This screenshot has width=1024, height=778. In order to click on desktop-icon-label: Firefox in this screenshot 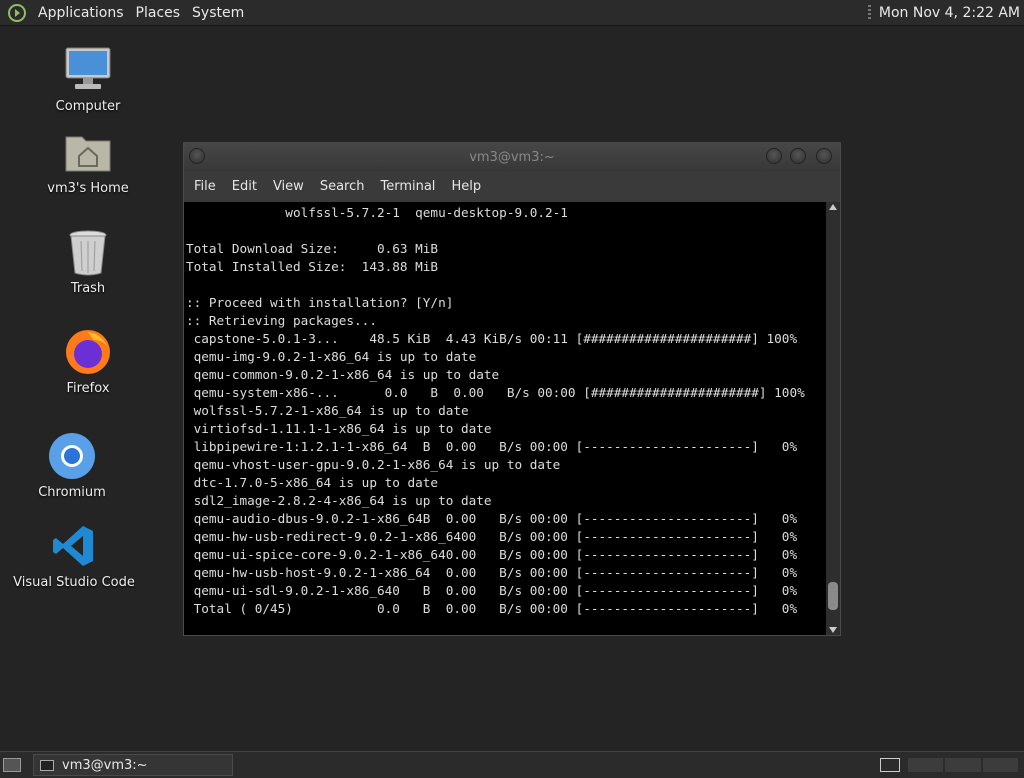, I will do `click(88, 388)`.